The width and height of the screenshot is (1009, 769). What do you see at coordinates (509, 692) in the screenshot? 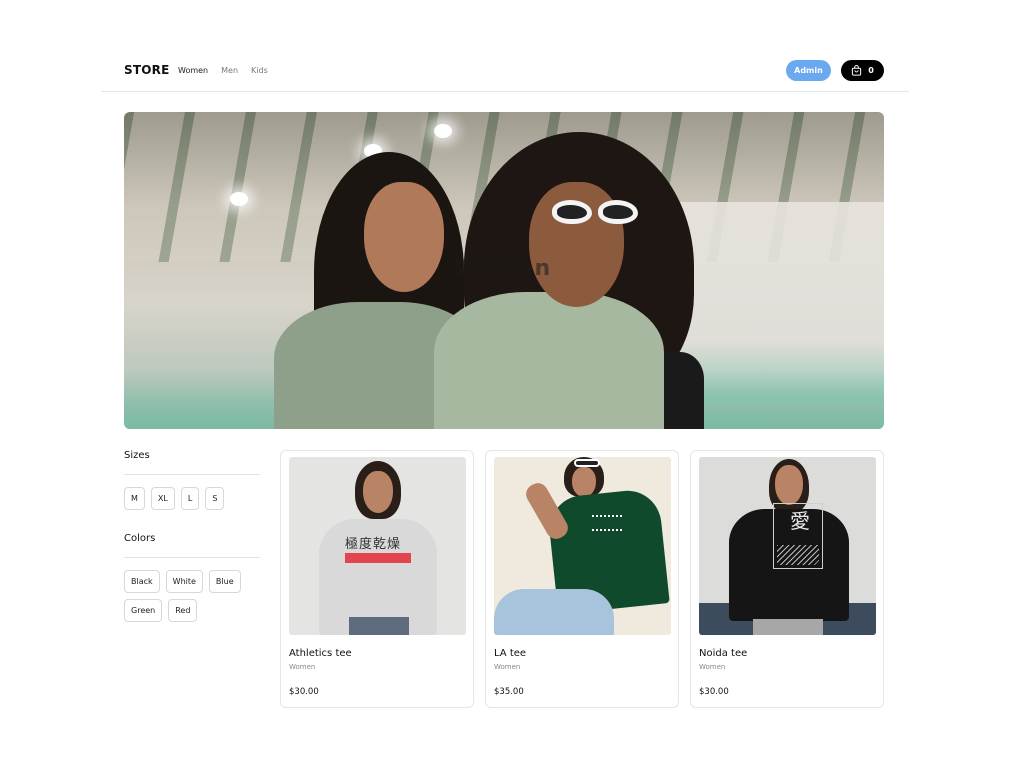
I see `product-price: $35.00` at bounding box center [509, 692].